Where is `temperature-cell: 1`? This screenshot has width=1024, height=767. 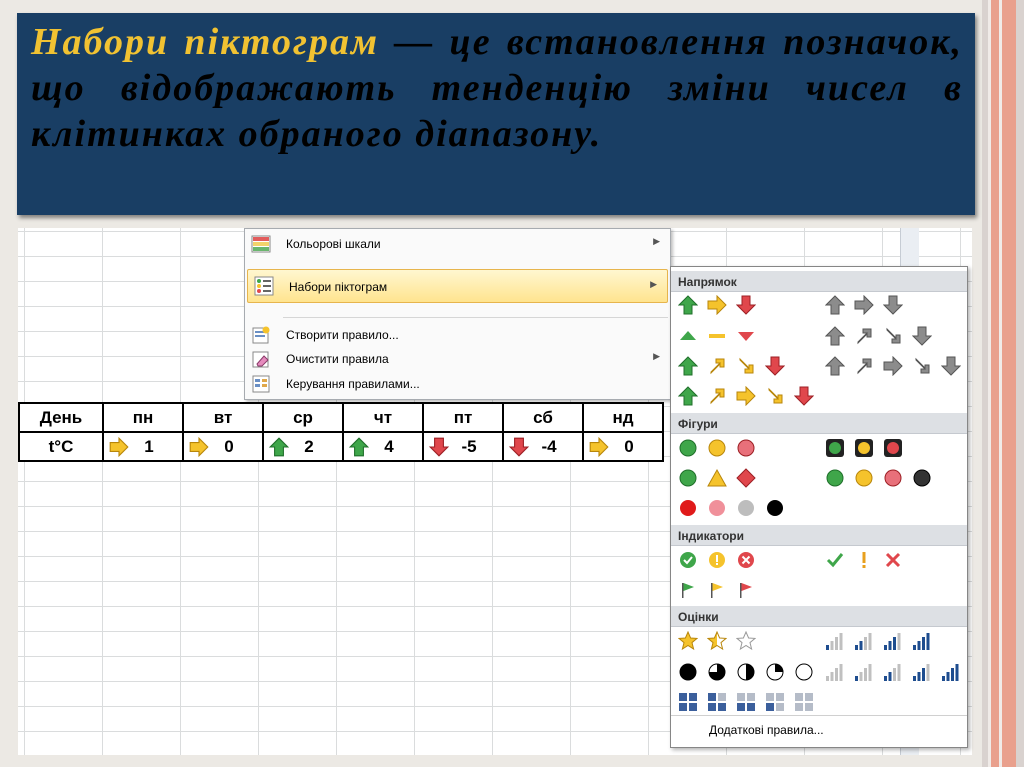
temperature-cell: 1 is located at coordinates (143, 446).